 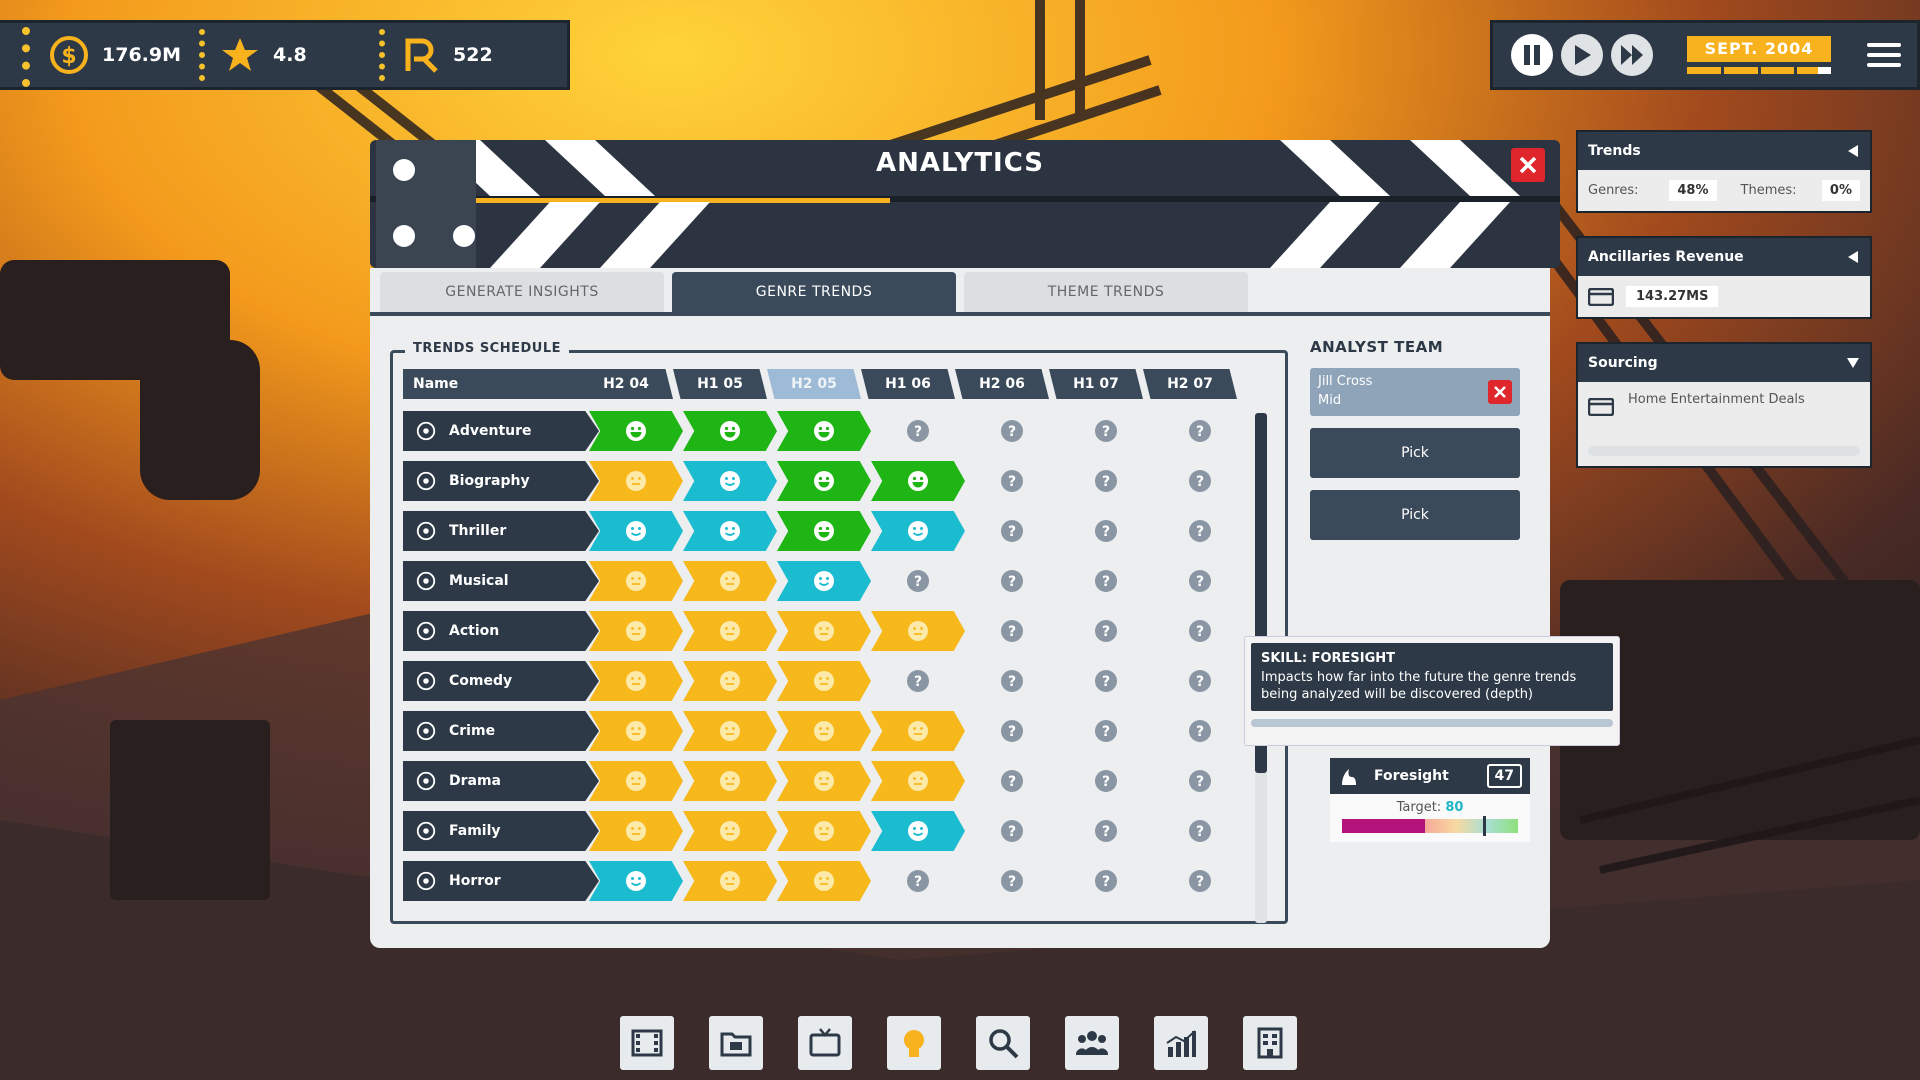 I want to click on close-button, so click(x=1528, y=165).